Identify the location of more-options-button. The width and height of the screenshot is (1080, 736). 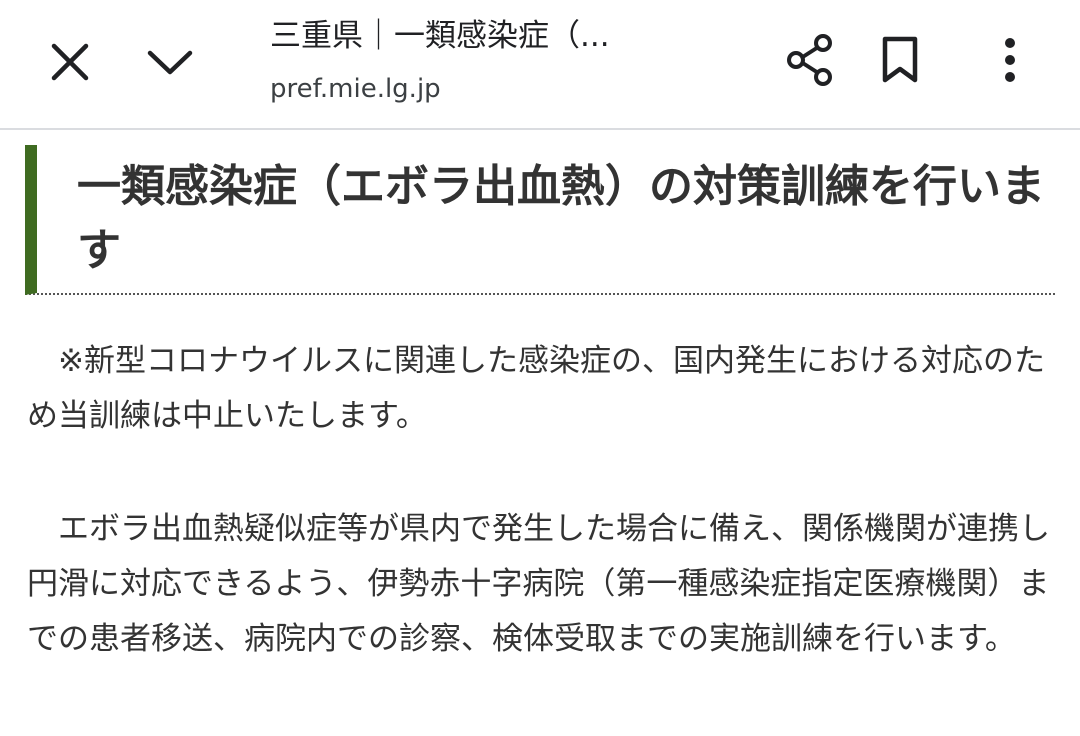
(1010, 60).